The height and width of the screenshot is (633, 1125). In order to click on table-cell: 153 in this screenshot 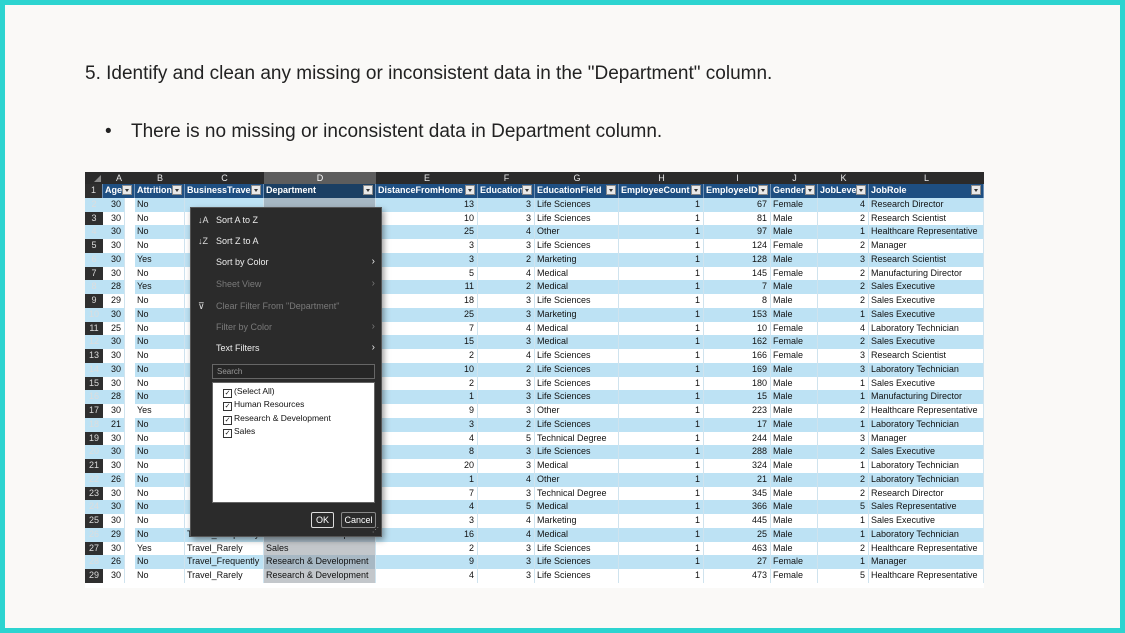, I will do `click(737, 314)`.